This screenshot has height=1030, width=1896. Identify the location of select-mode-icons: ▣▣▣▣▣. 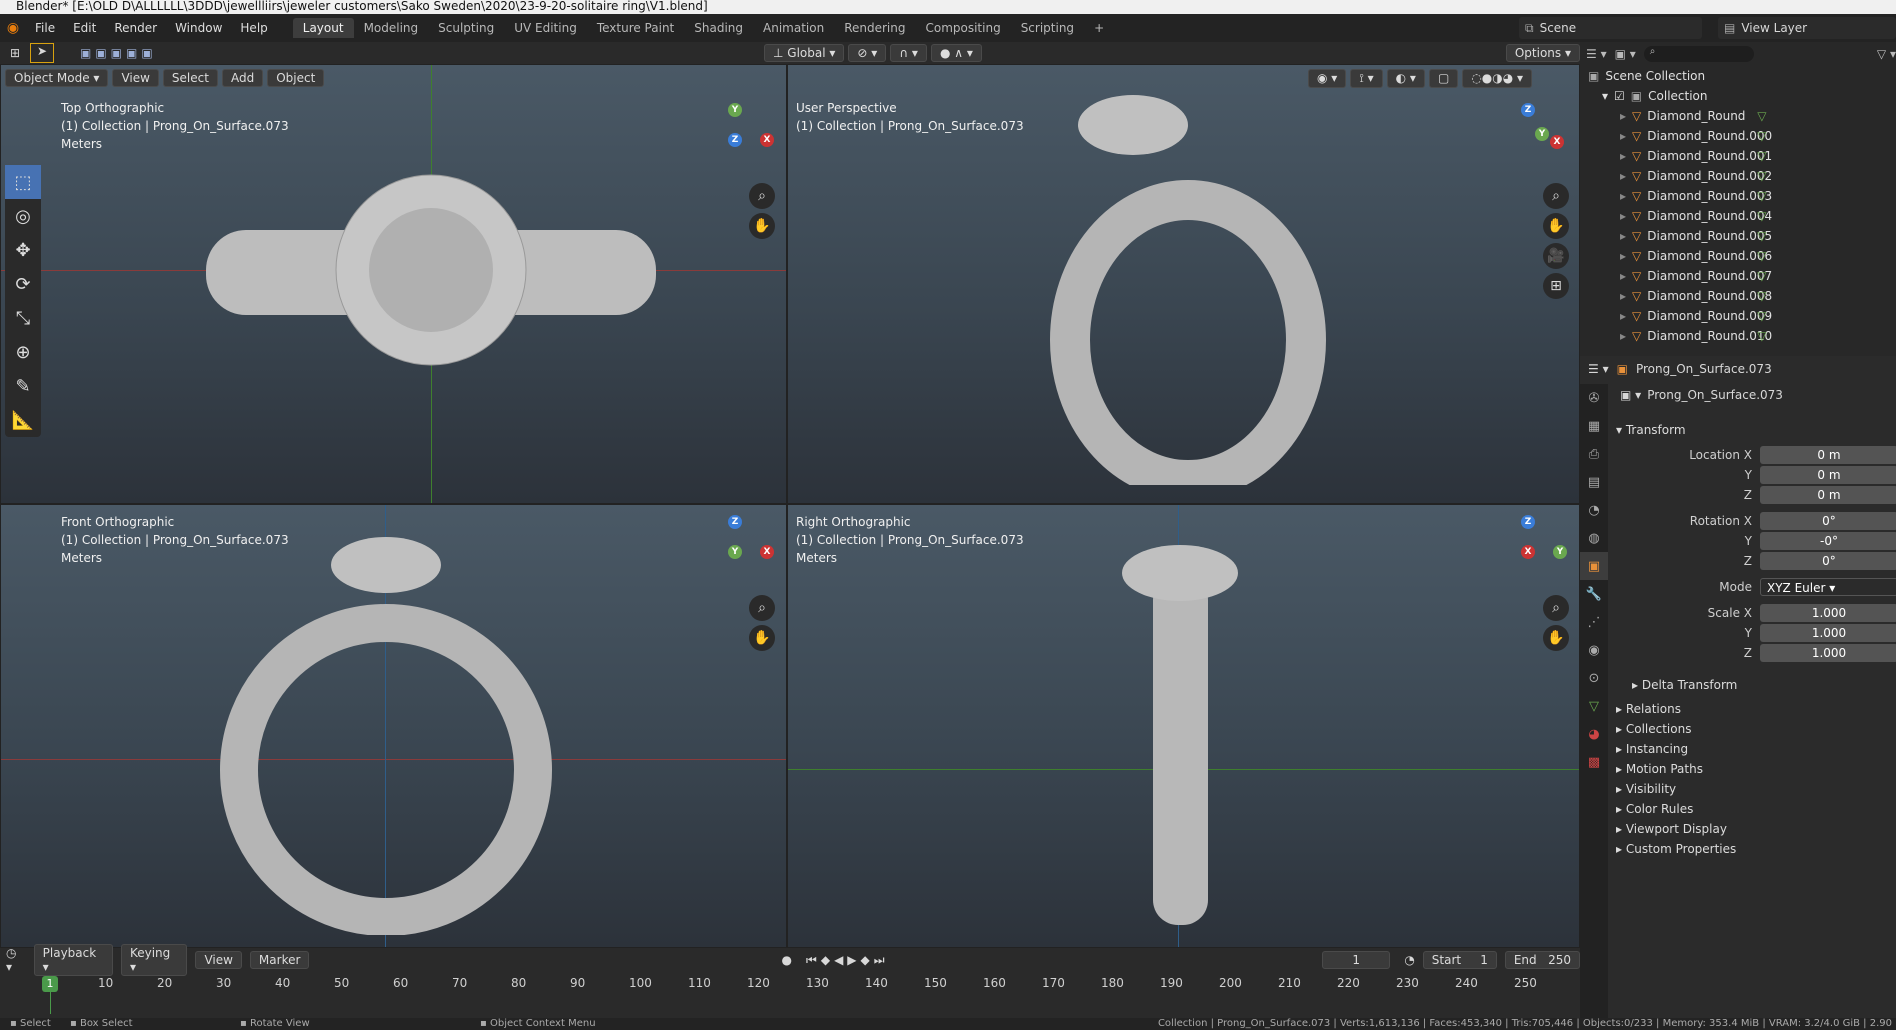
(118, 53).